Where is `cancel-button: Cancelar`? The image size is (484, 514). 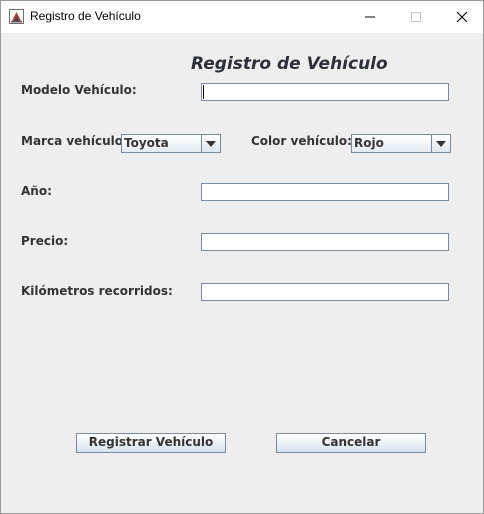 cancel-button: Cancelar is located at coordinates (351, 443).